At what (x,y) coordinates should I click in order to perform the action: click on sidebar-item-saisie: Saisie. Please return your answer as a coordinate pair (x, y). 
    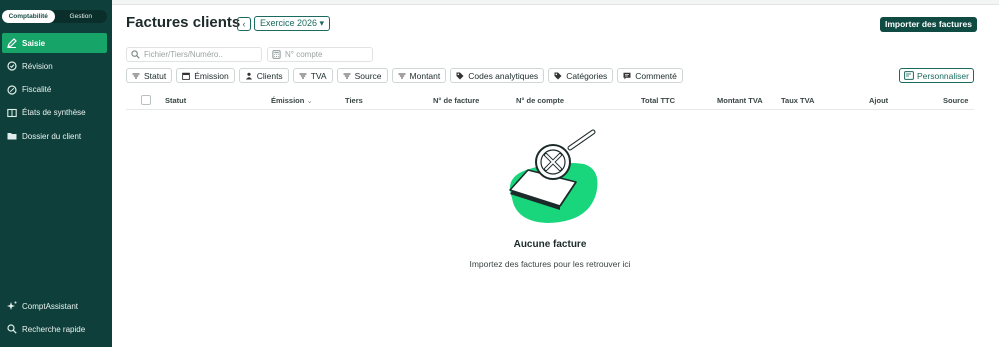
    Looking at the image, I should click on (54, 43).